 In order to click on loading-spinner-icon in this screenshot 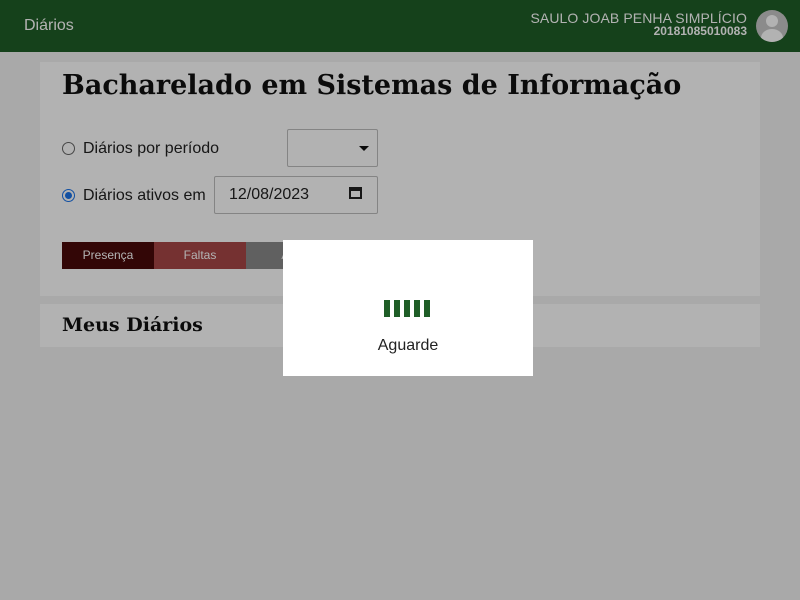, I will do `click(408, 308)`.